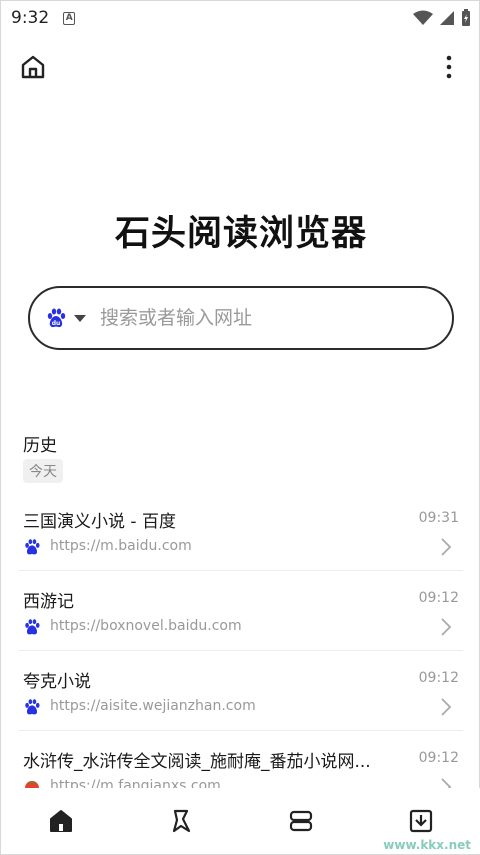 The width and height of the screenshot is (480, 855). What do you see at coordinates (466, 17) in the screenshot?
I see `battery-icon` at bounding box center [466, 17].